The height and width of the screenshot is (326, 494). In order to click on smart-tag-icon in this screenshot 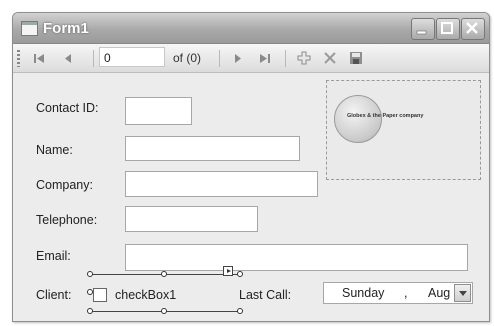, I will do `click(228, 271)`.